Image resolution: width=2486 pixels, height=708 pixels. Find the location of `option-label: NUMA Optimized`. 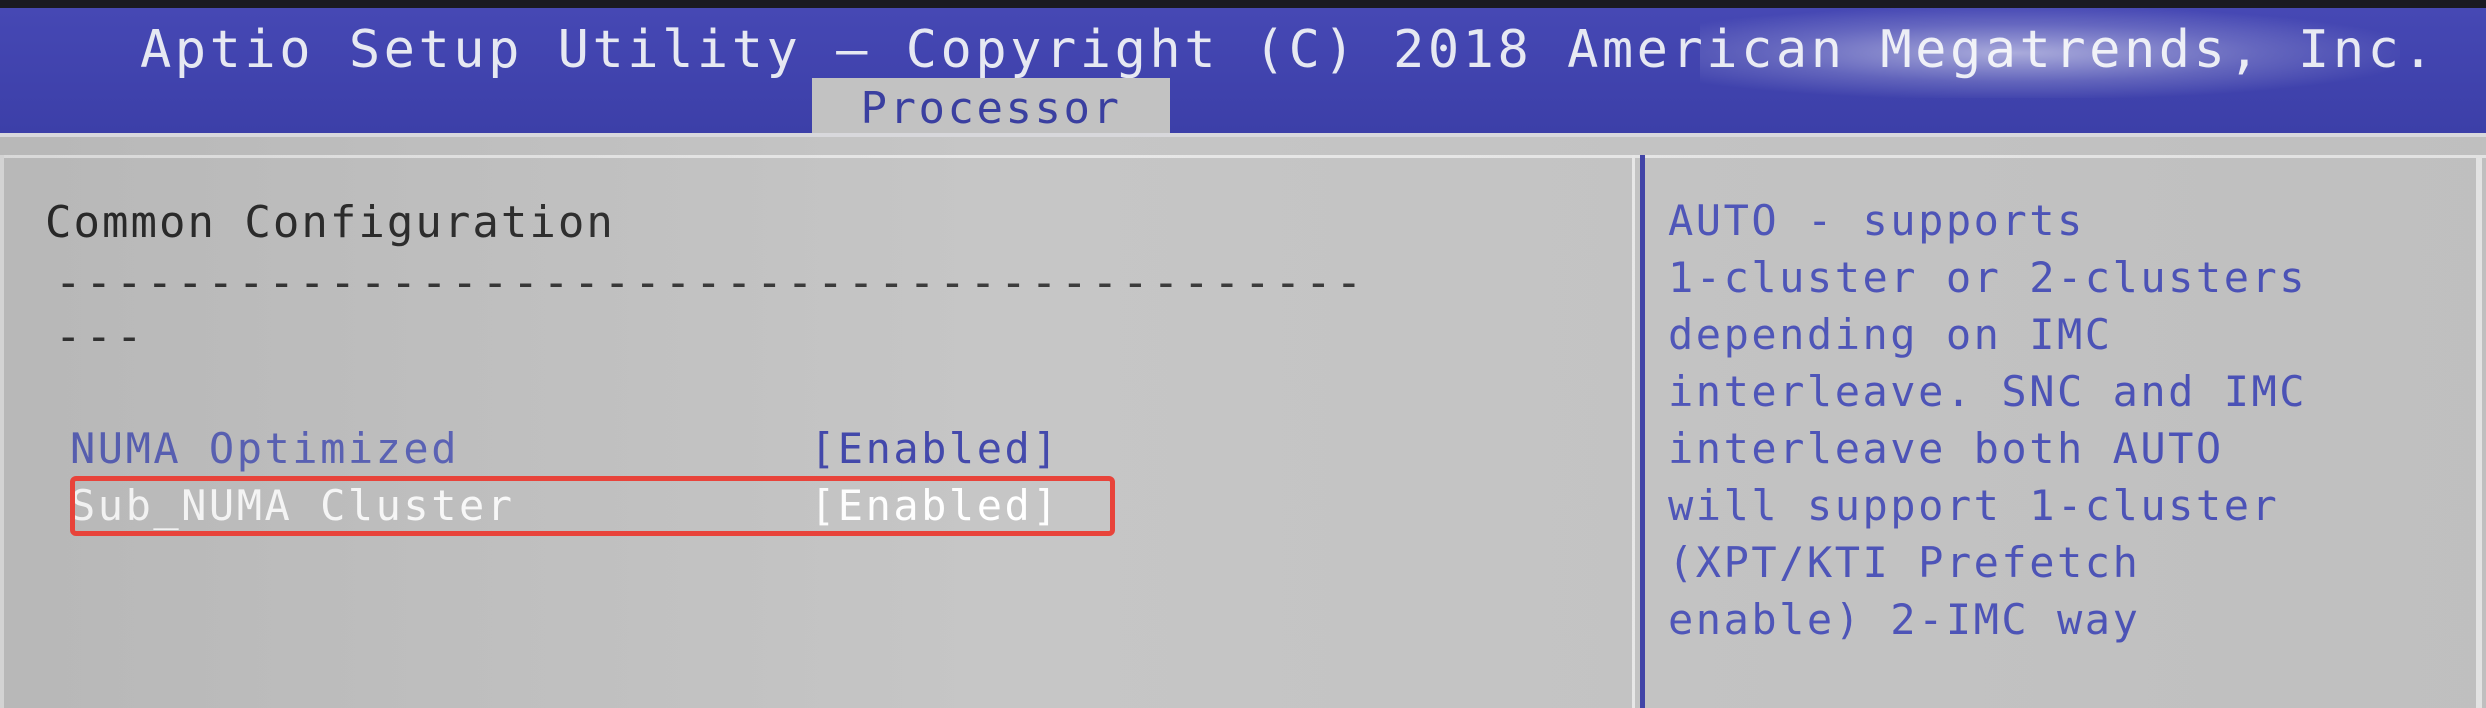

option-label: NUMA Optimized is located at coordinates (265, 448).